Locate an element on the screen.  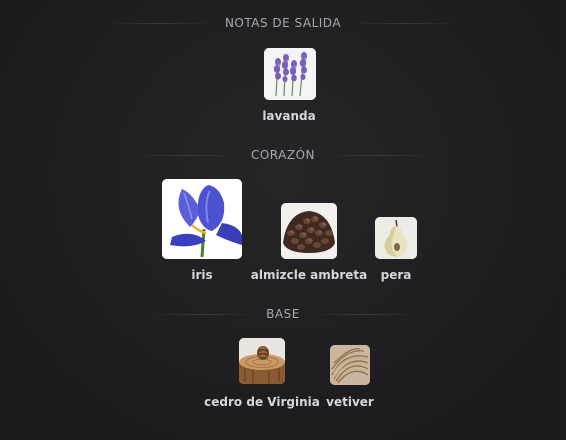
note-label-iris: iris is located at coordinates (202, 275).